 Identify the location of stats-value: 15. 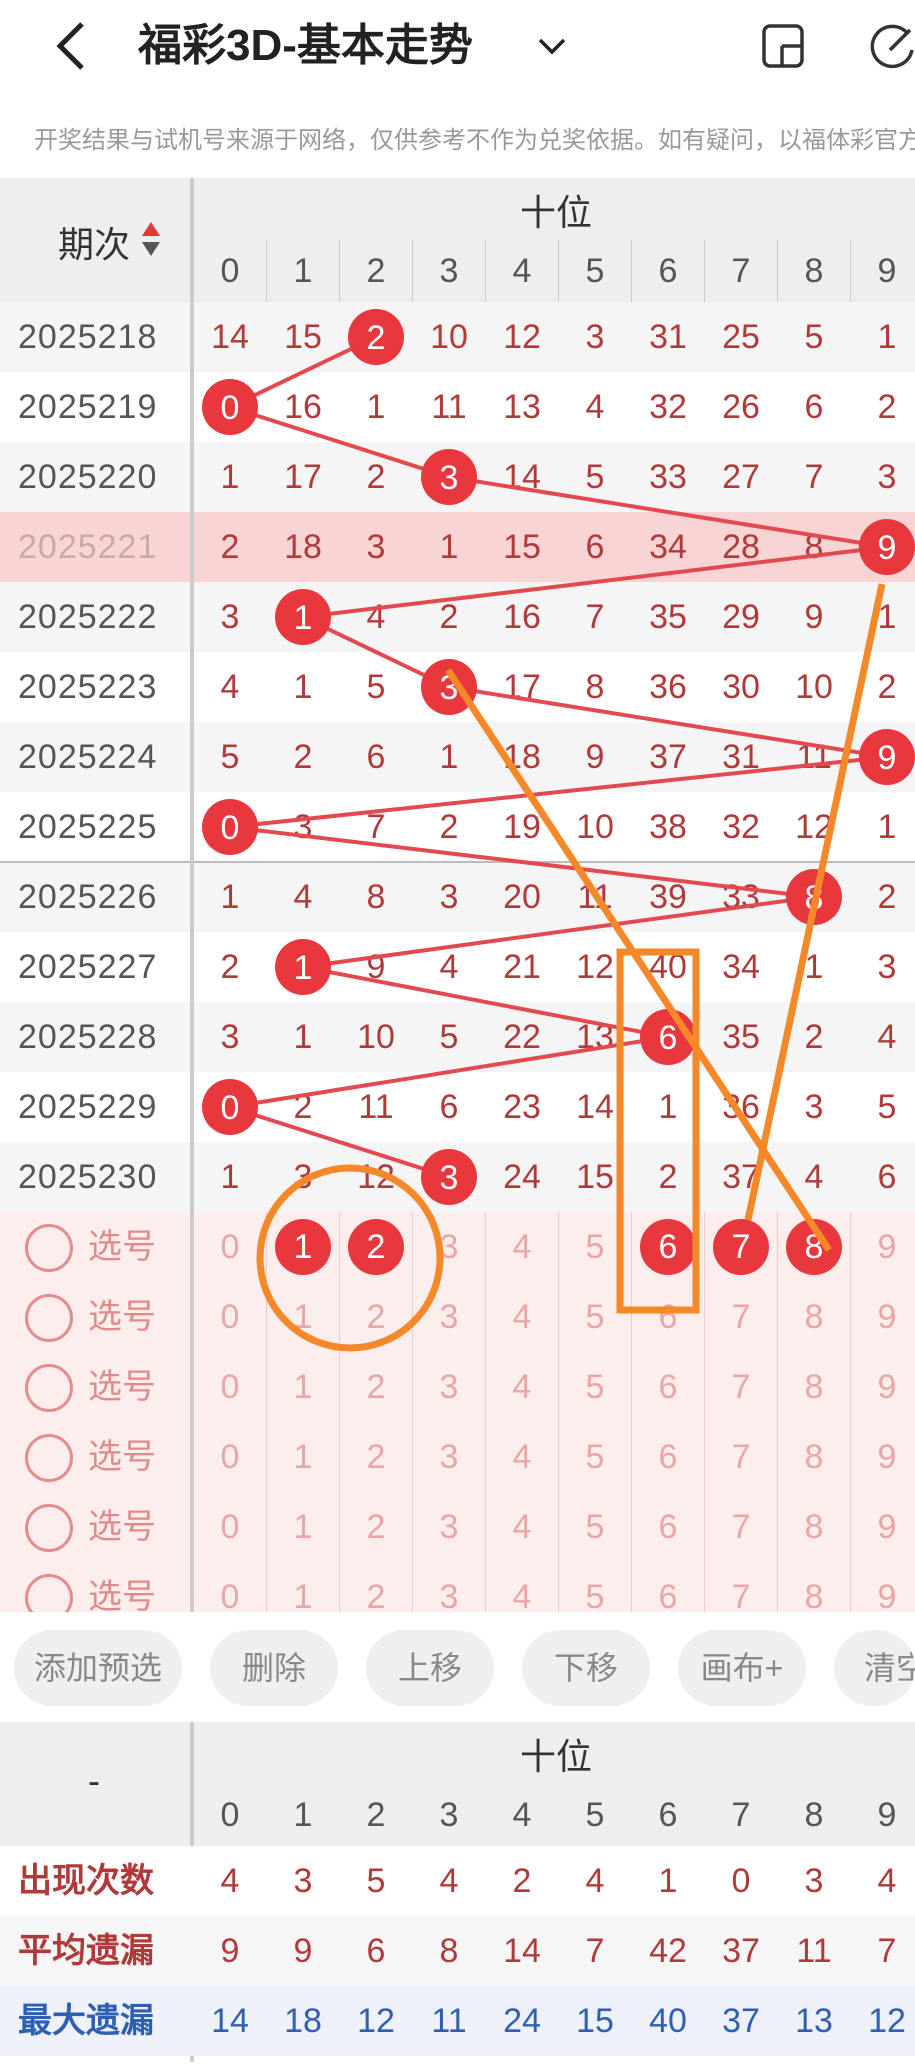
(595, 2021).